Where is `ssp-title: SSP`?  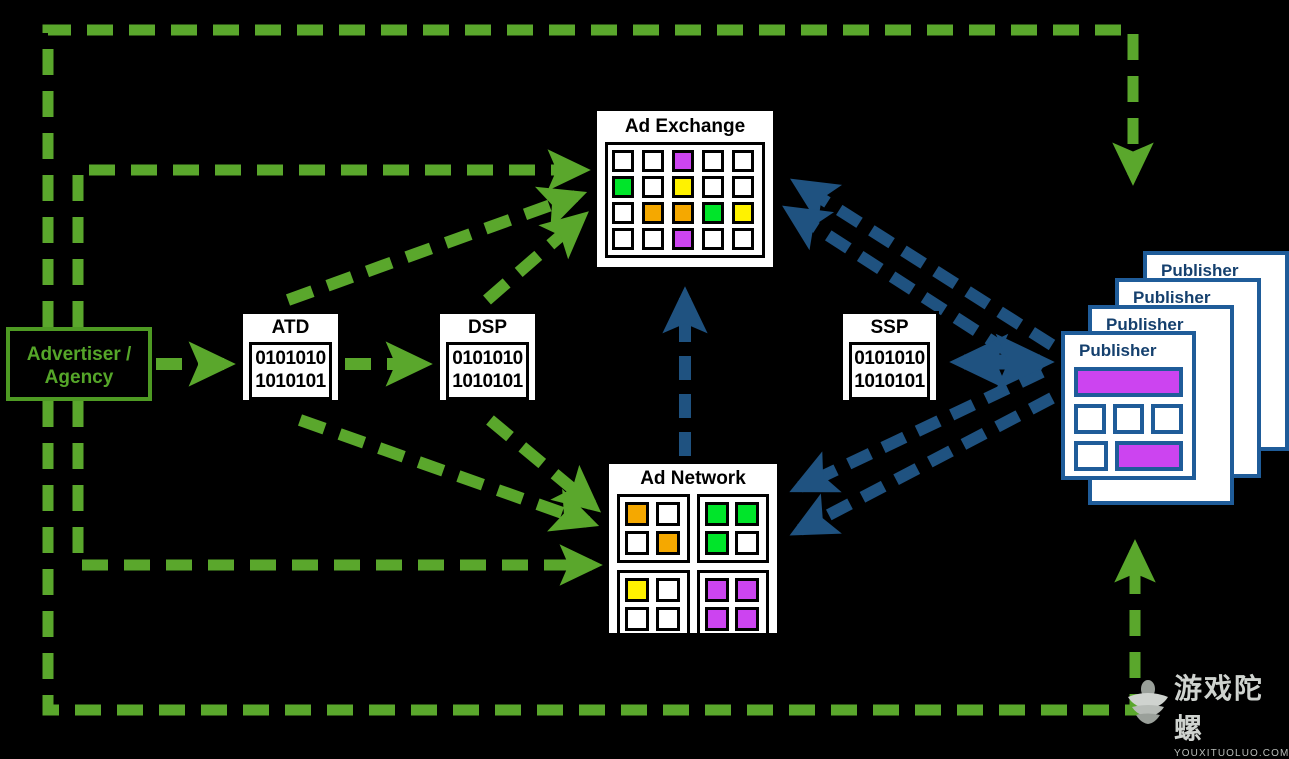
ssp-title: SSP is located at coordinates (889, 327).